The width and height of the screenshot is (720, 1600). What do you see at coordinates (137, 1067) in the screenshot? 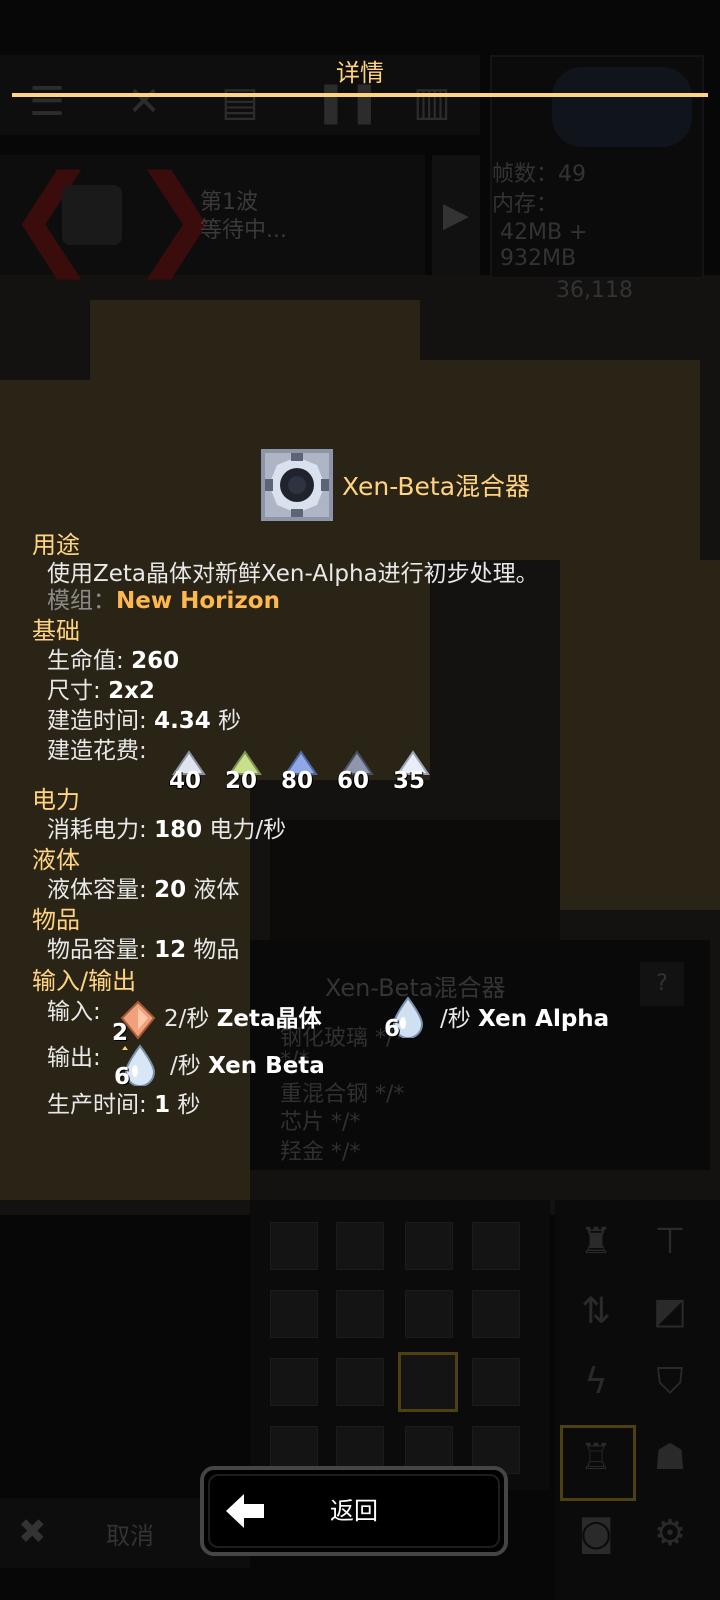
I see `output-item: 6` at bounding box center [137, 1067].